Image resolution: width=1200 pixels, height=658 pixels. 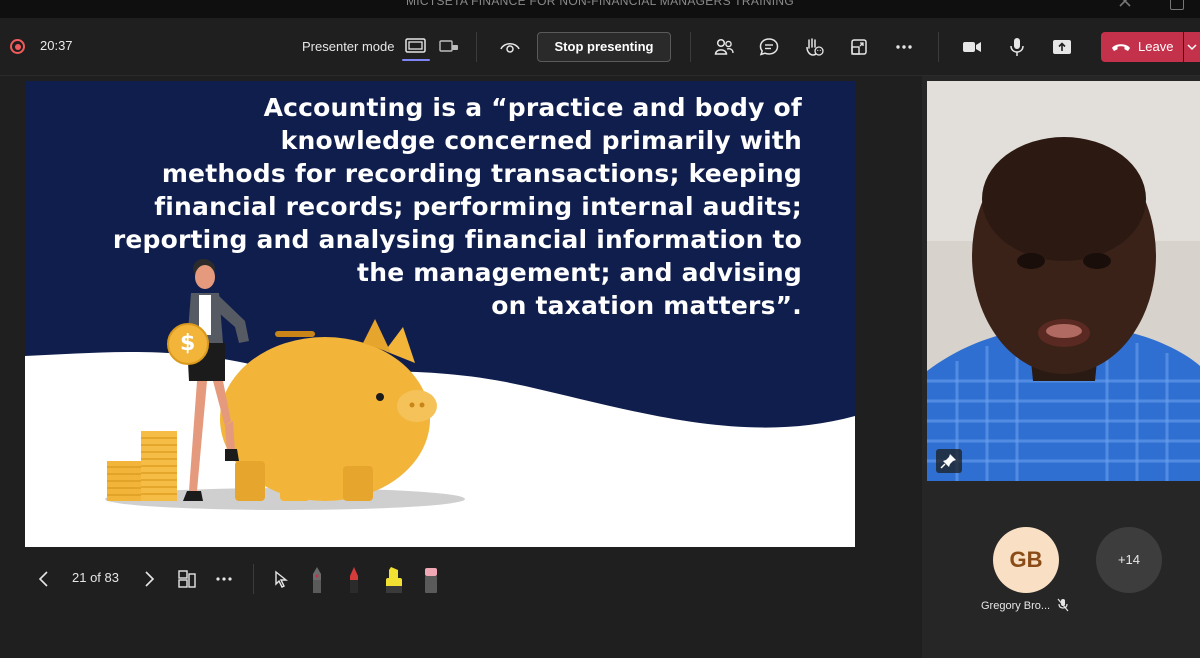 I want to click on presenter-mode-active-indicator, so click(x=416, y=60).